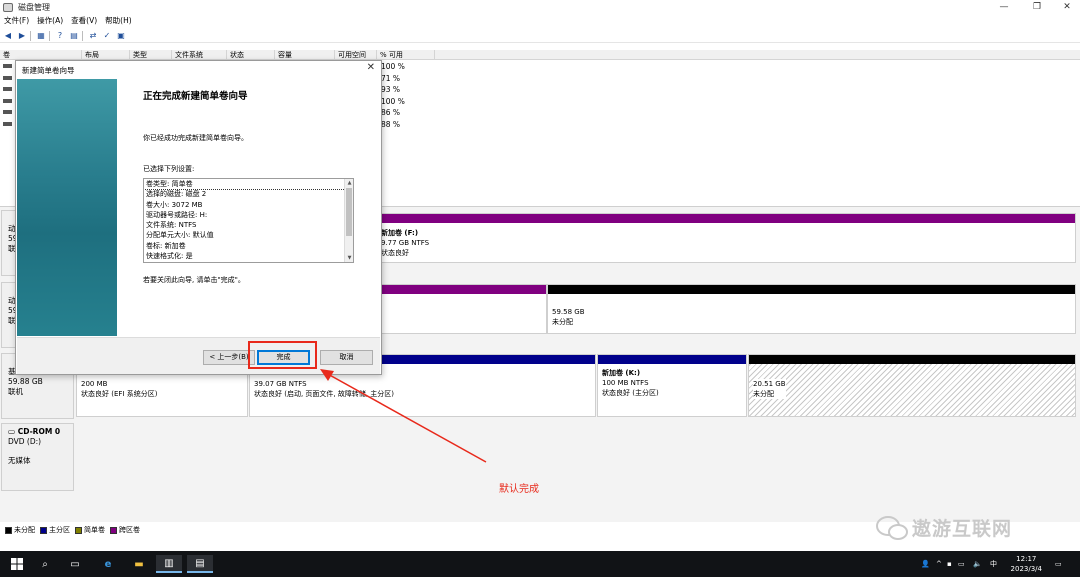 The image size is (1080, 577). Describe the element at coordinates (17, 564) in the screenshot. I see `windows-start-icon` at that location.